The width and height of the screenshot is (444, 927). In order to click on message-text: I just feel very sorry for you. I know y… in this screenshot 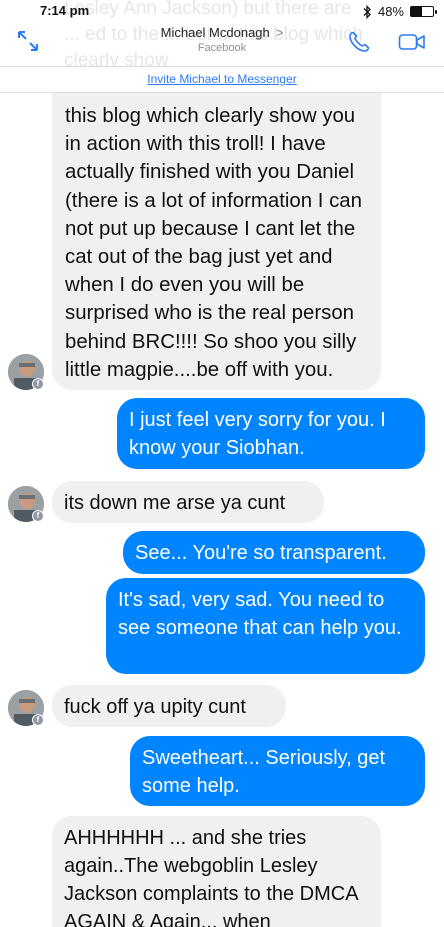, I will do `click(257, 434)`.